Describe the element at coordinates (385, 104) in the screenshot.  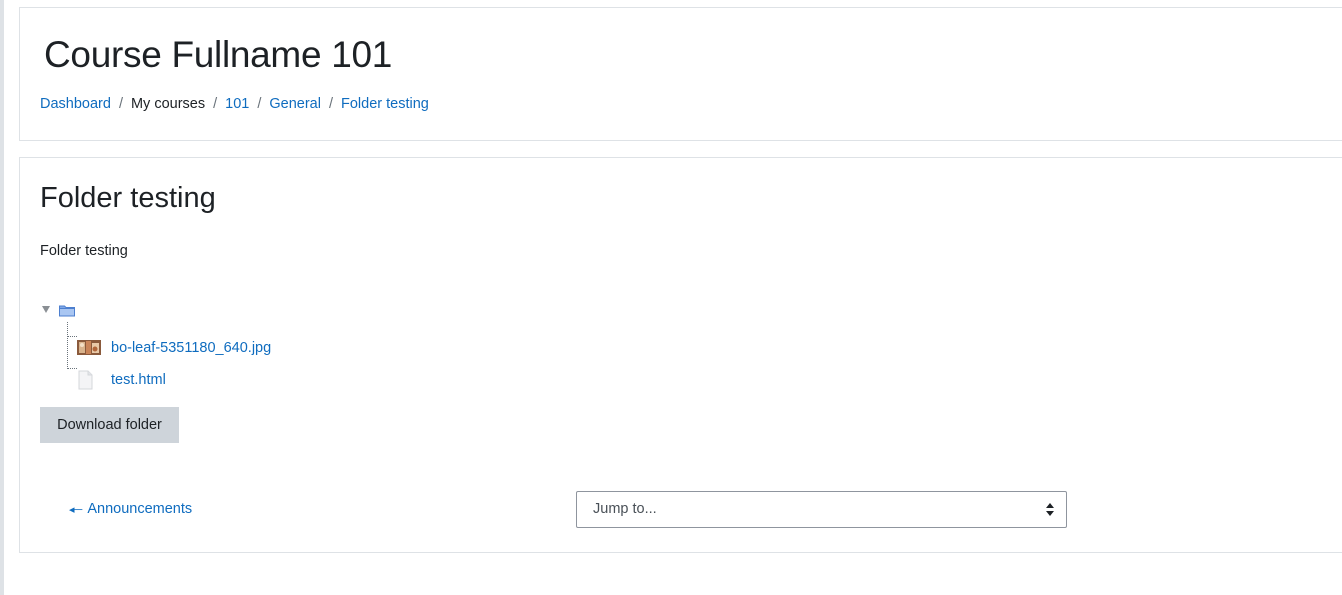
I see `breadcrumb-activity: Folder testing` at that location.